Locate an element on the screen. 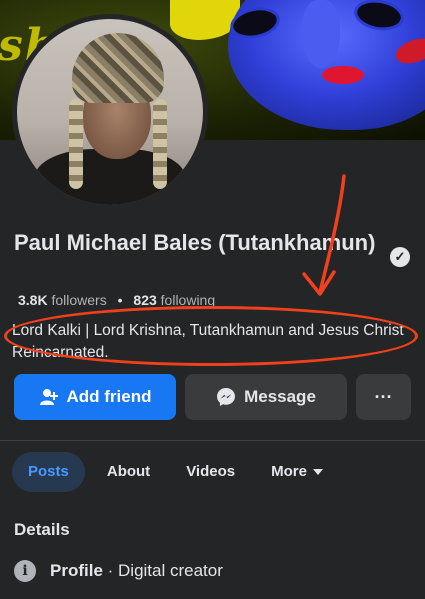 The image size is (425, 599). more-dots-icon: ··· is located at coordinates (383, 396).